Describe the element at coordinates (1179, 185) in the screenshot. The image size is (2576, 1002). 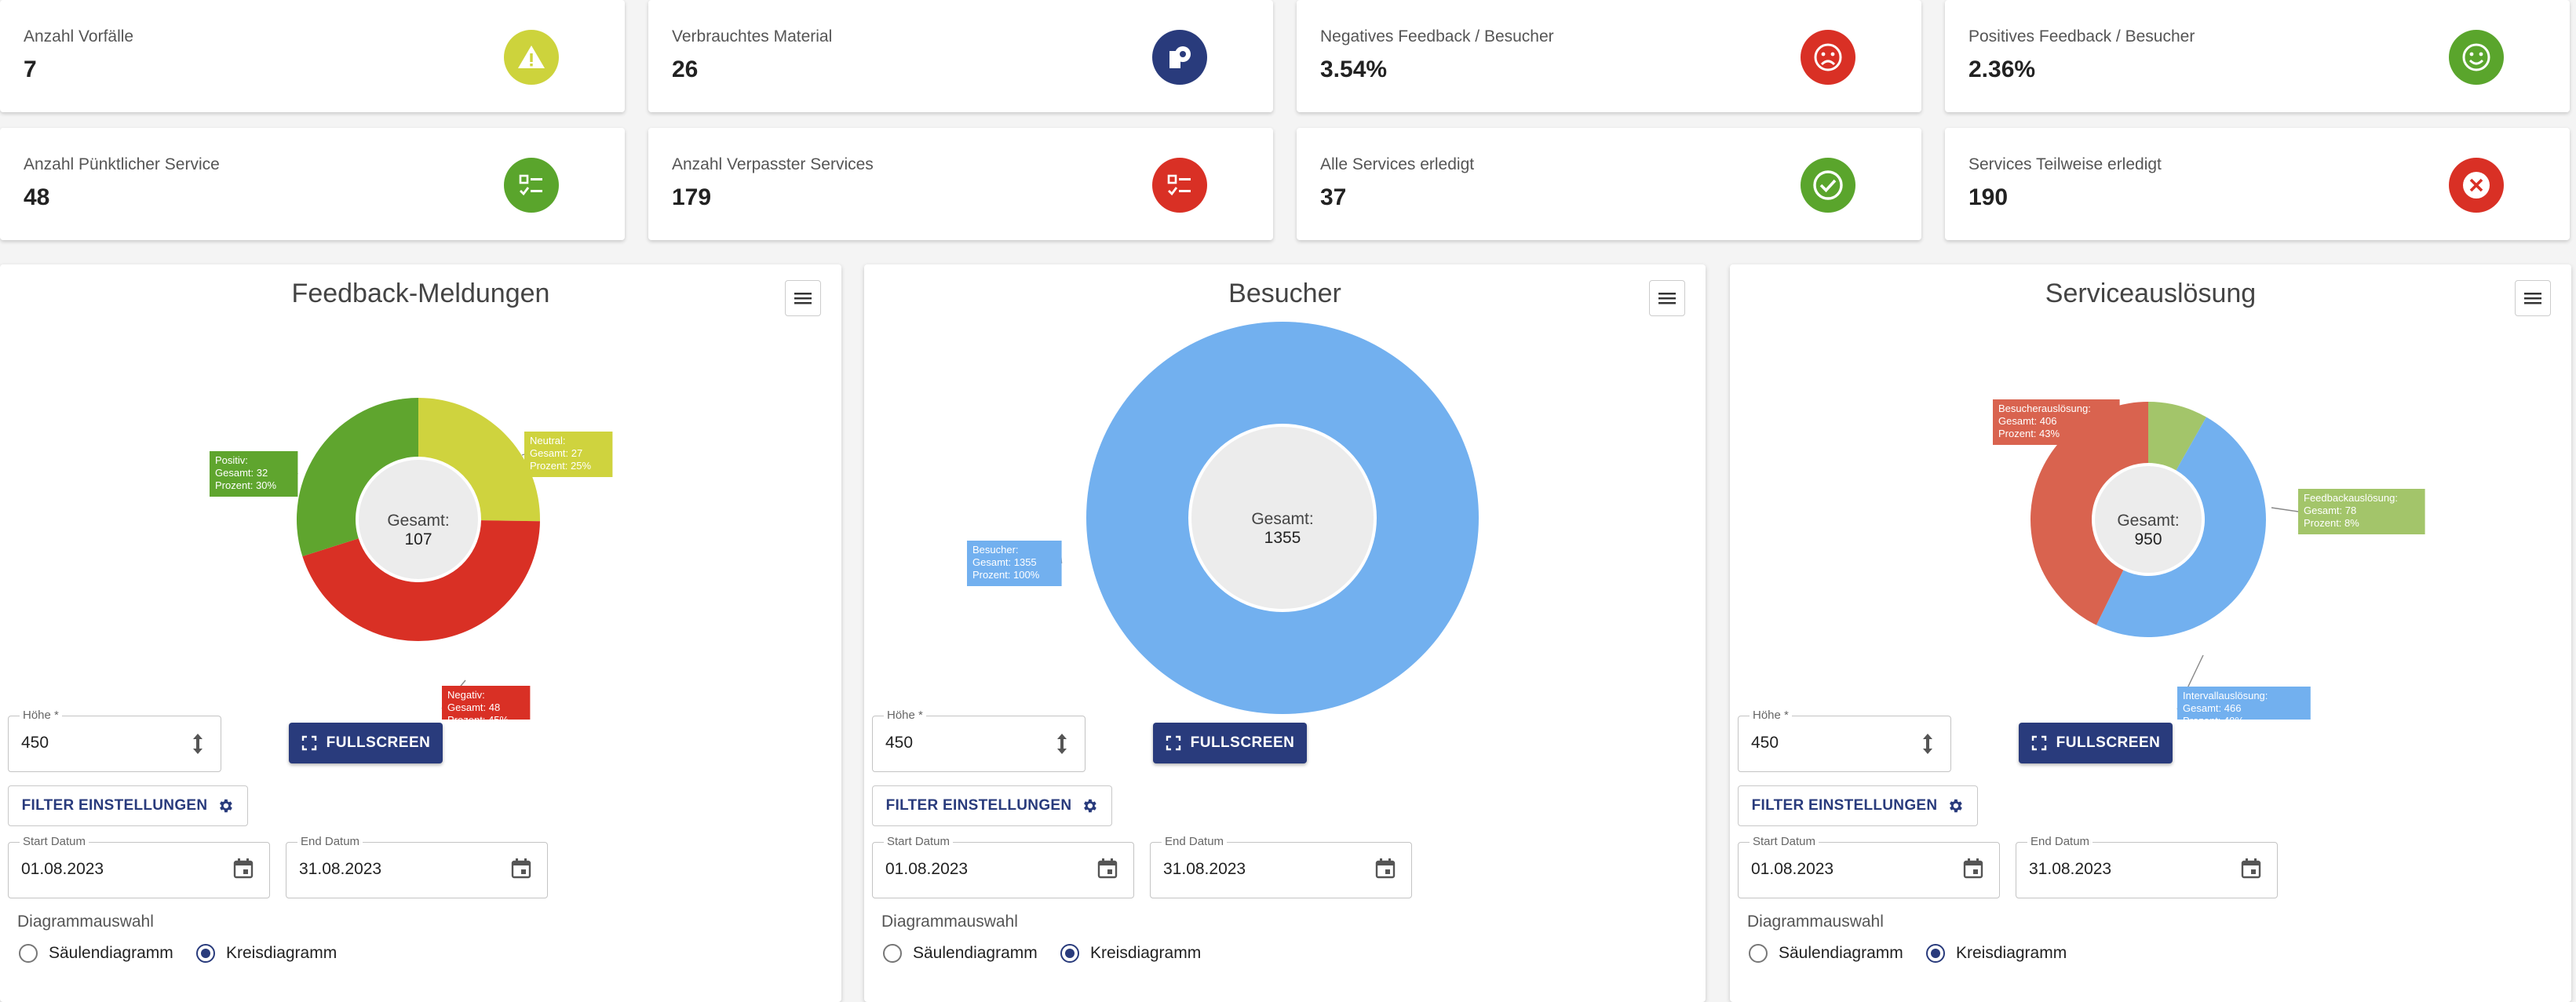
I see `checklist-missed-icon` at that location.